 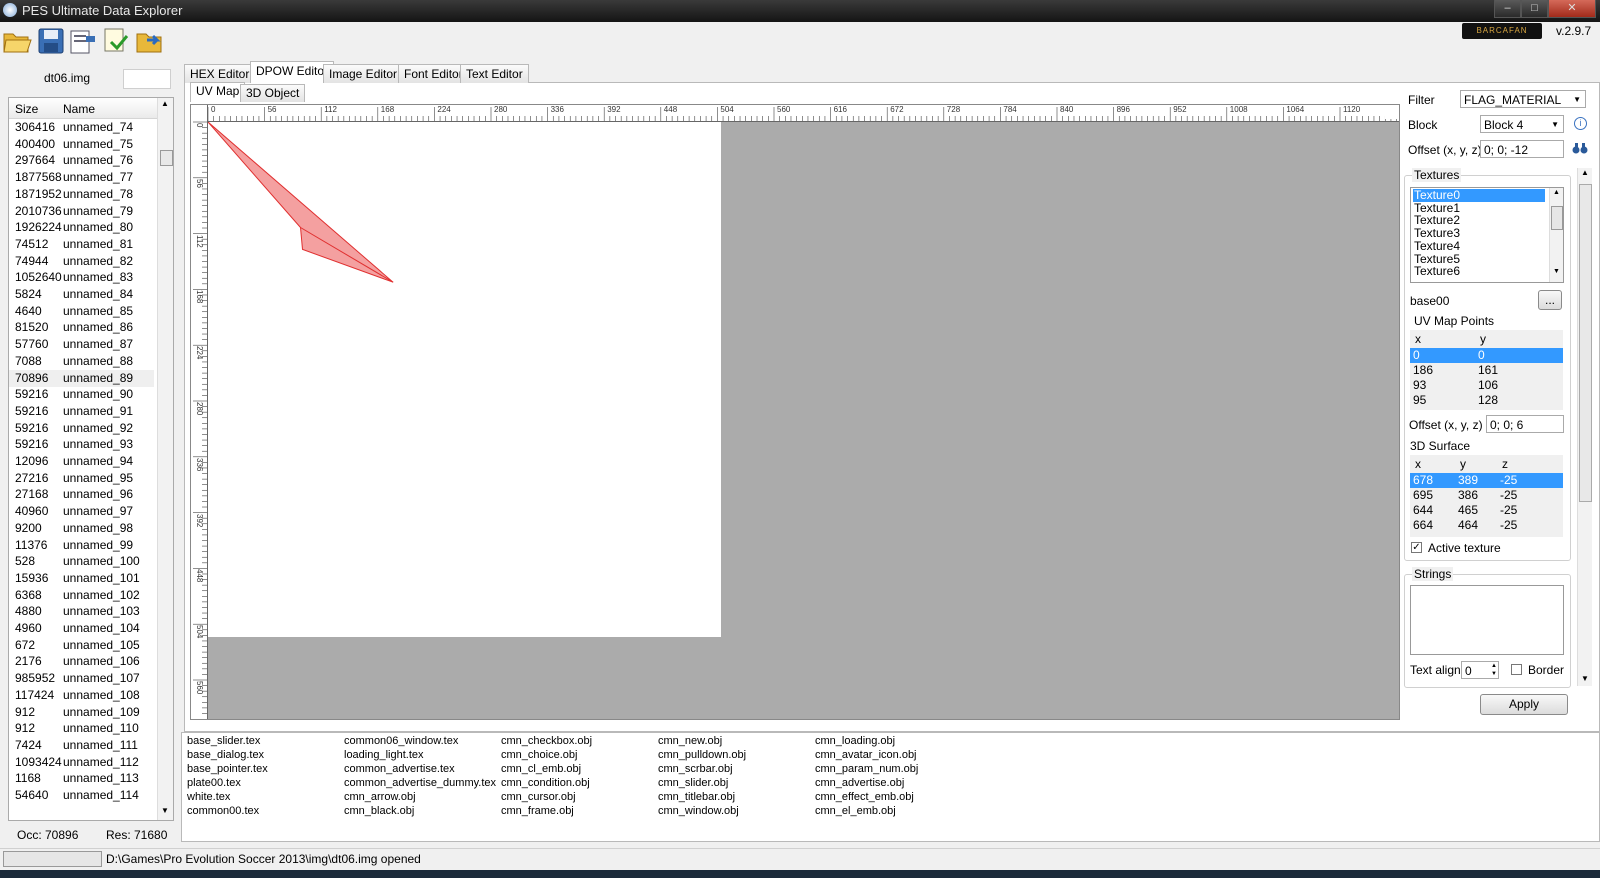 I want to click on subtab-3d-object: 3D Object, so click(x=273, y=93).